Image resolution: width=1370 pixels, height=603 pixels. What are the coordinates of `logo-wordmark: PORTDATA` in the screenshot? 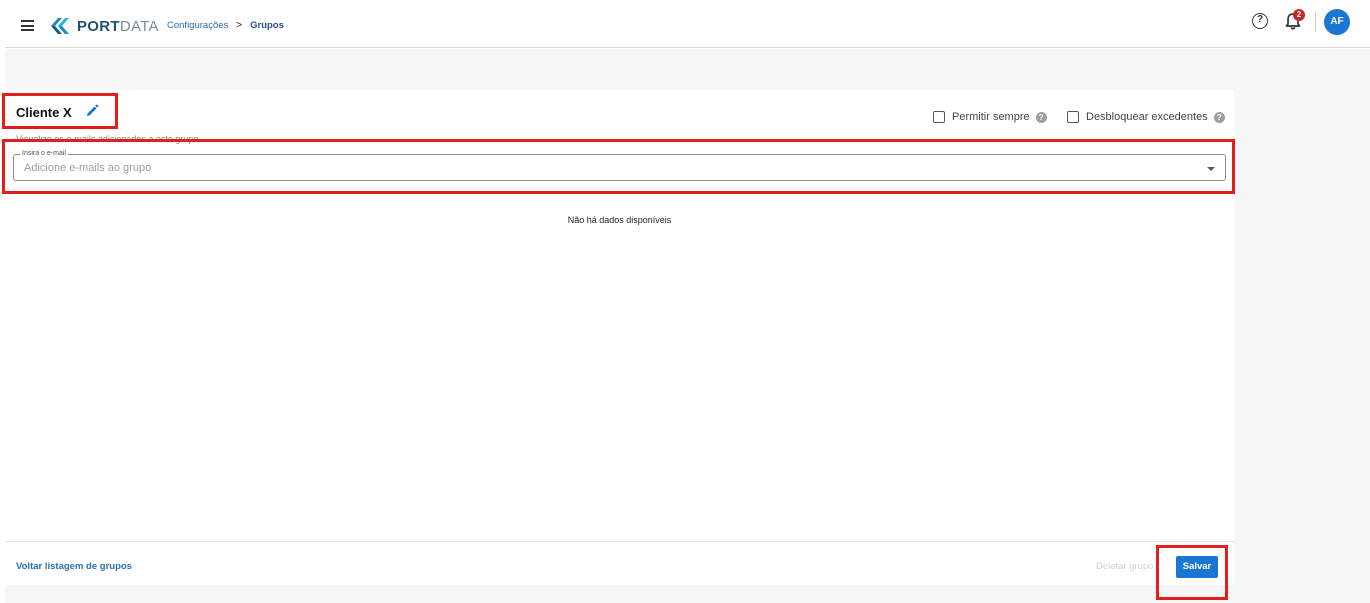 It's located at (118, 26).